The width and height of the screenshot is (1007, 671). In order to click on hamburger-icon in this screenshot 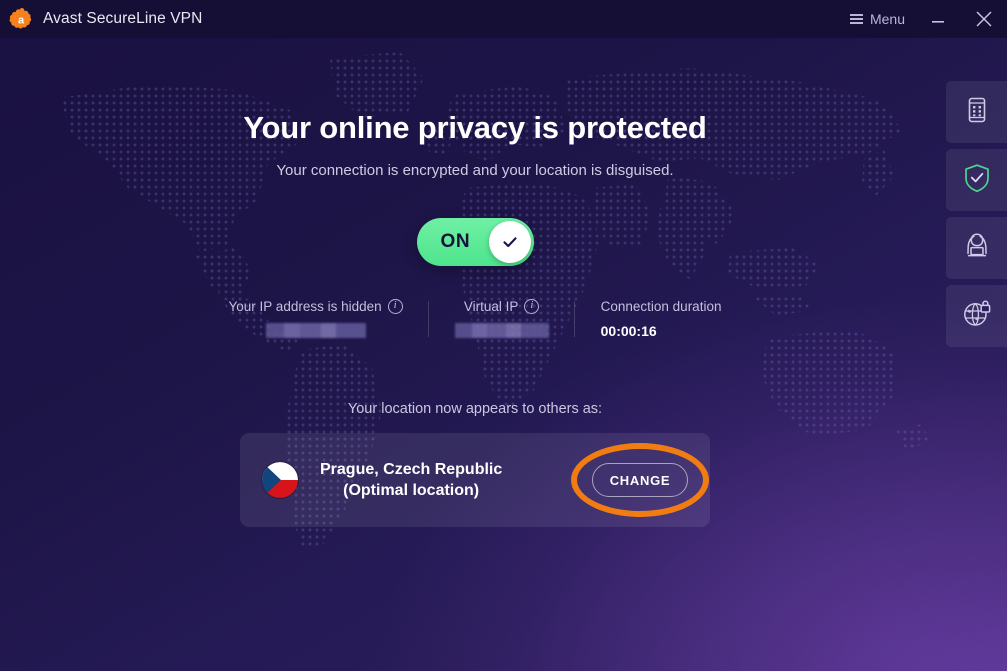, I will do `click(856, 19)`.